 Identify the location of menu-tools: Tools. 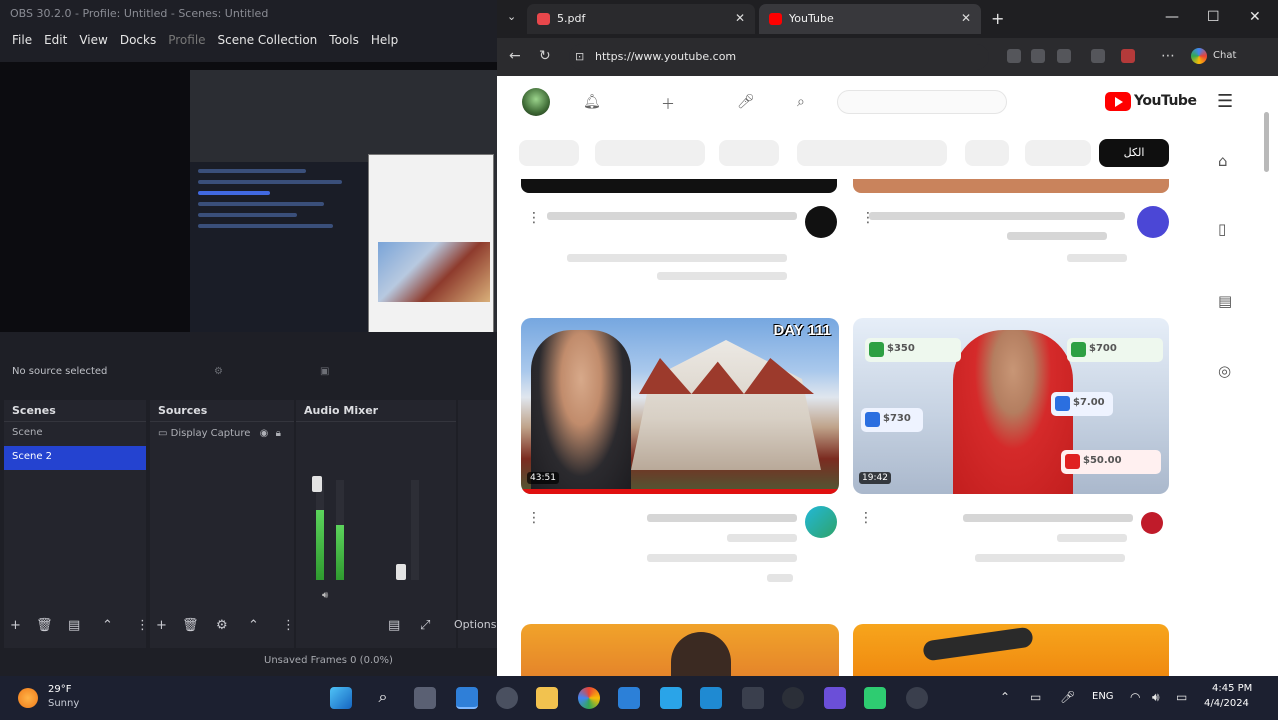
(344, 40).